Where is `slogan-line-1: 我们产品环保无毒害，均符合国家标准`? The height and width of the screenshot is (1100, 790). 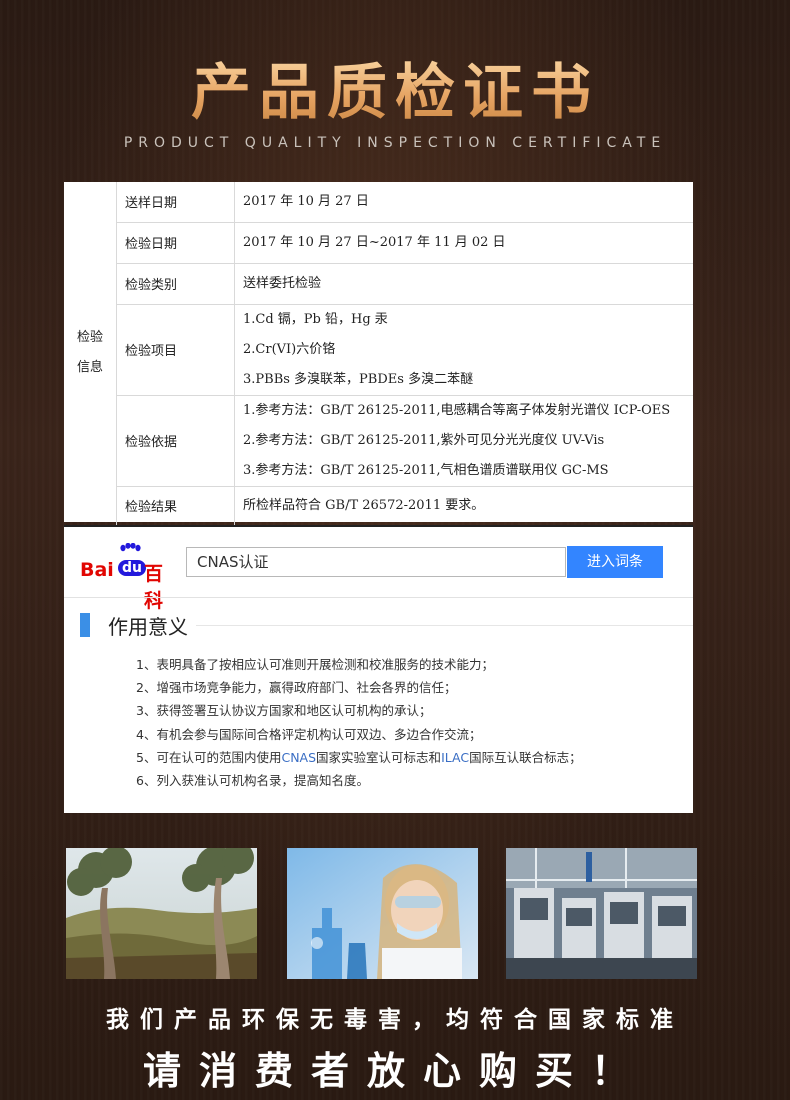 slogan-line-1: 我们产品环保无毒害，均符合国家标准 is located at coordinates (395, 1020).